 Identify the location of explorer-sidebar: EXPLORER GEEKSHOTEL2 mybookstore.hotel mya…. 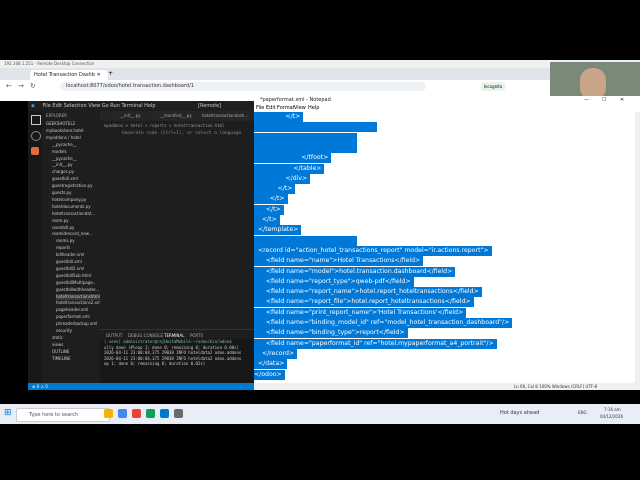
(71, 247).